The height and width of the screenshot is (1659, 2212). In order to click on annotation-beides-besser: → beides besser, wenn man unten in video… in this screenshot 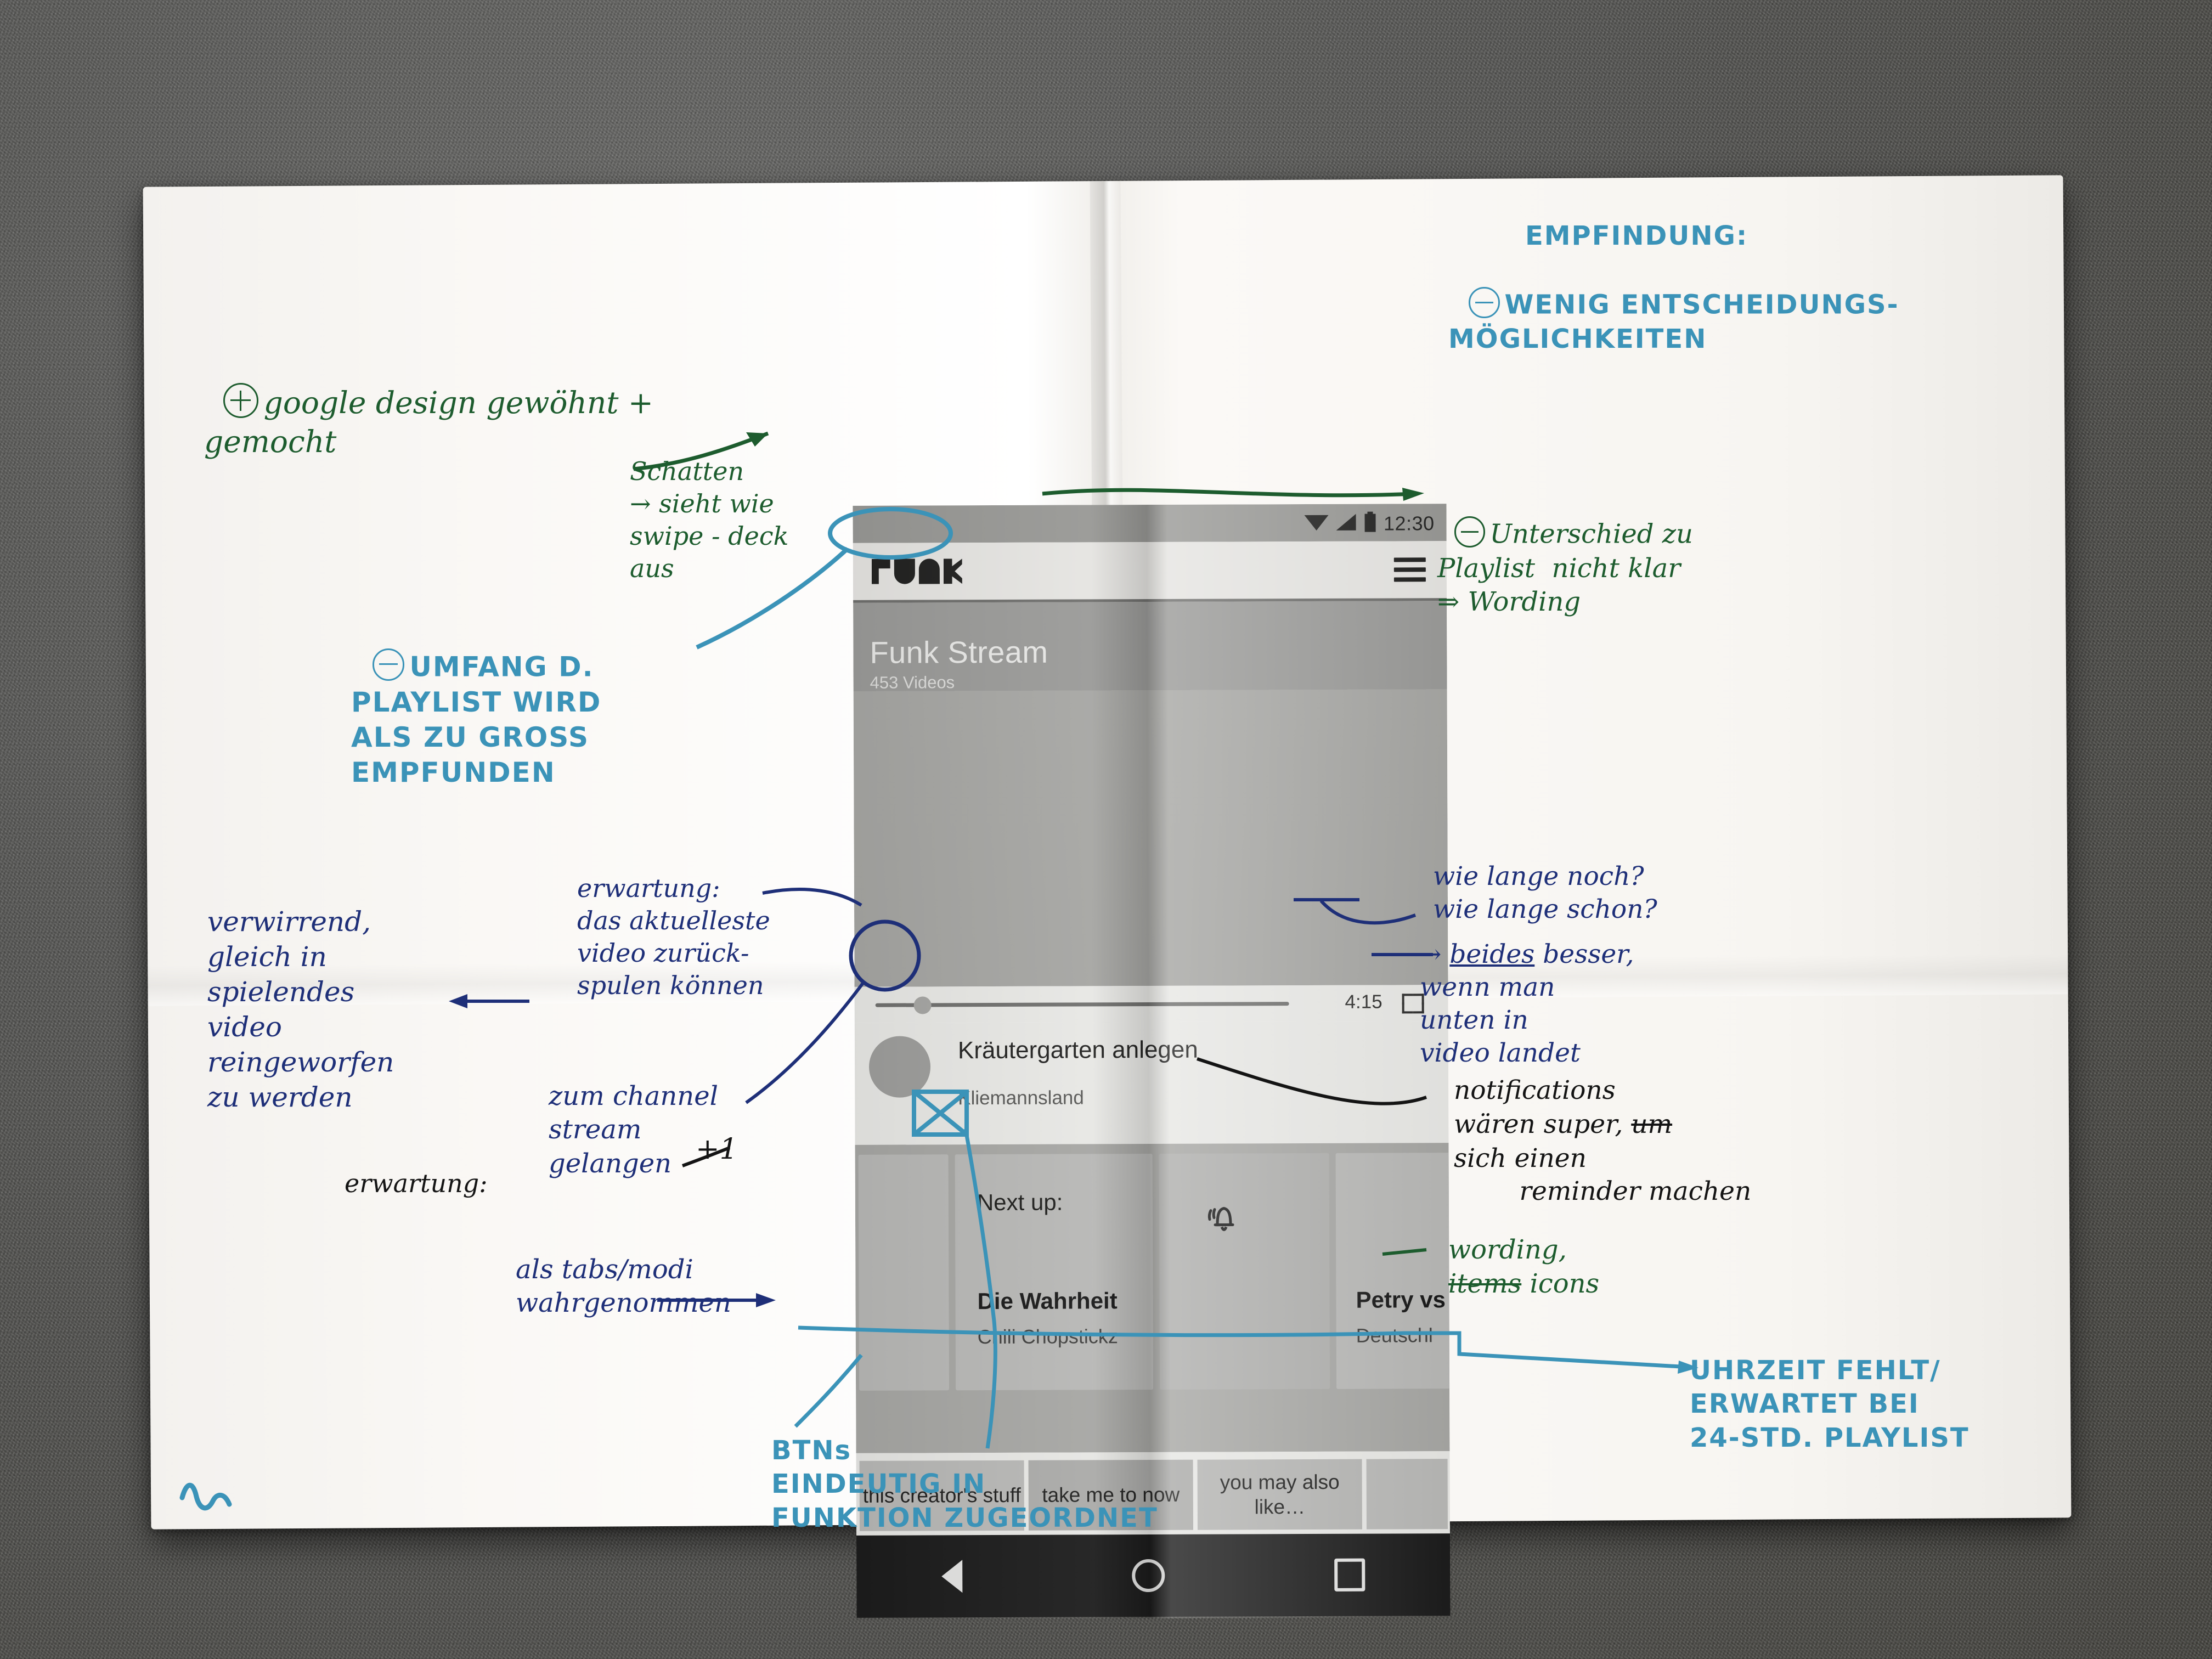, I will do `click(1527, 1004)`.